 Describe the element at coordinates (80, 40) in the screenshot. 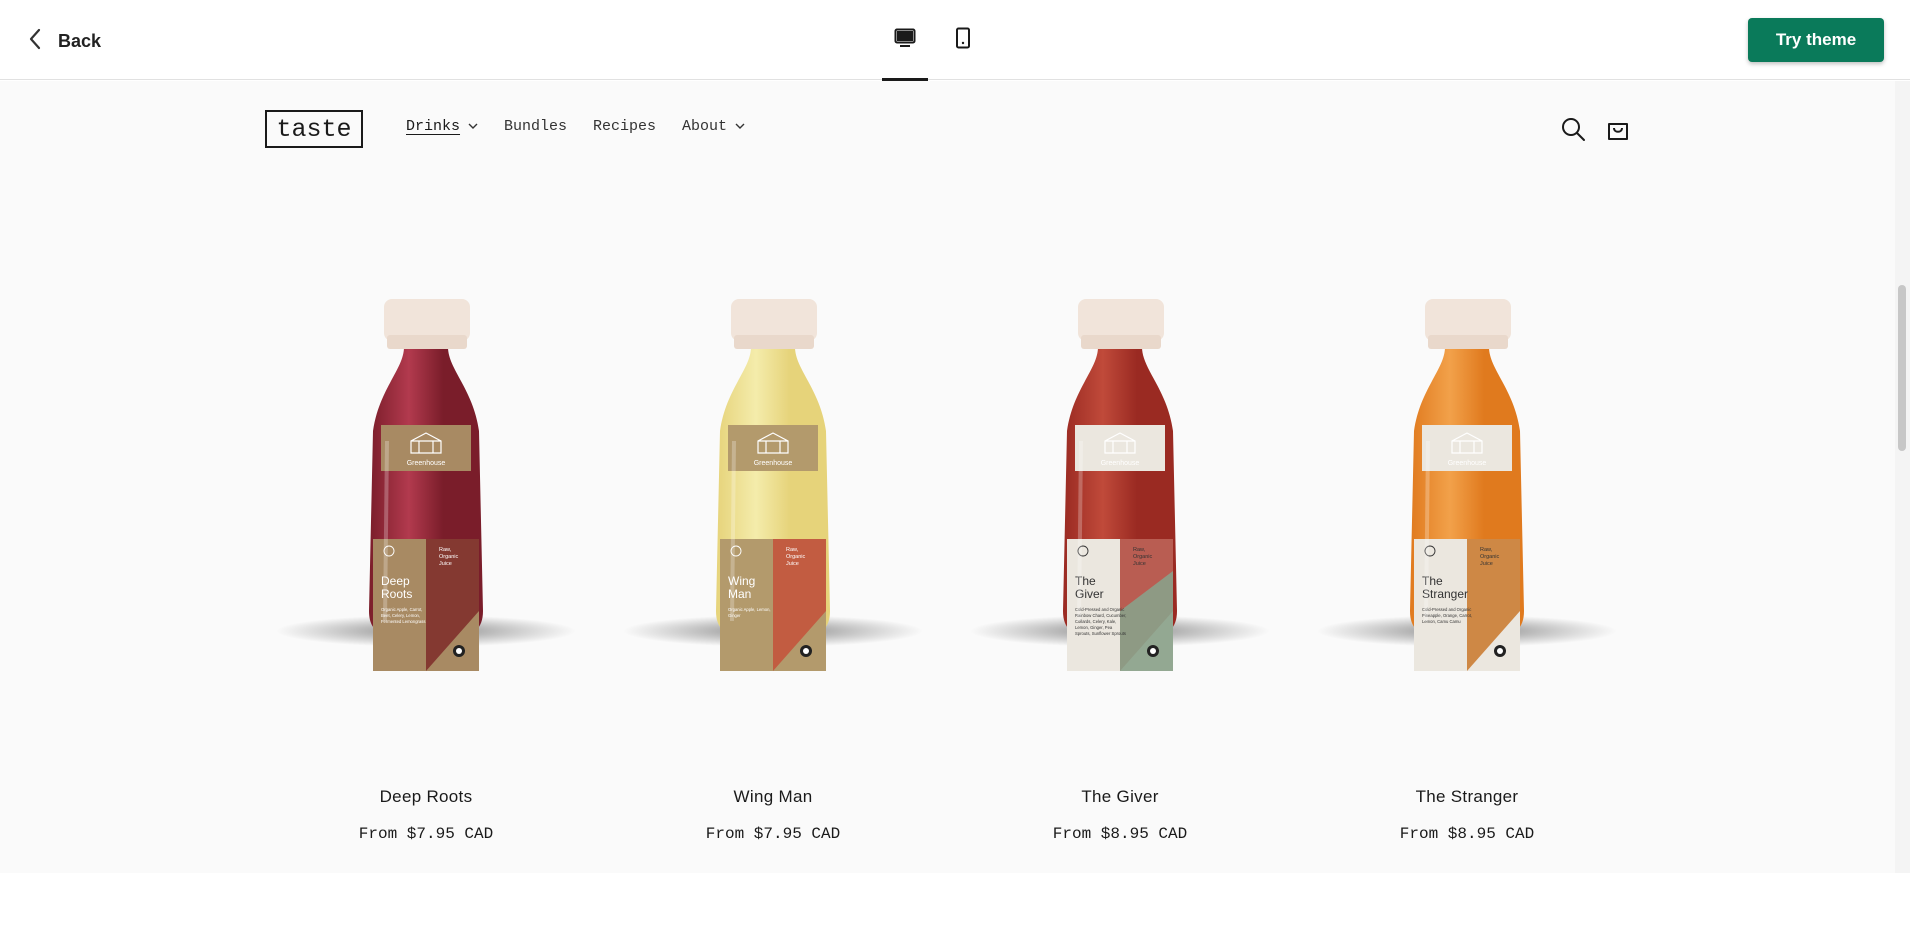

I see `back-label: Back` at that location.